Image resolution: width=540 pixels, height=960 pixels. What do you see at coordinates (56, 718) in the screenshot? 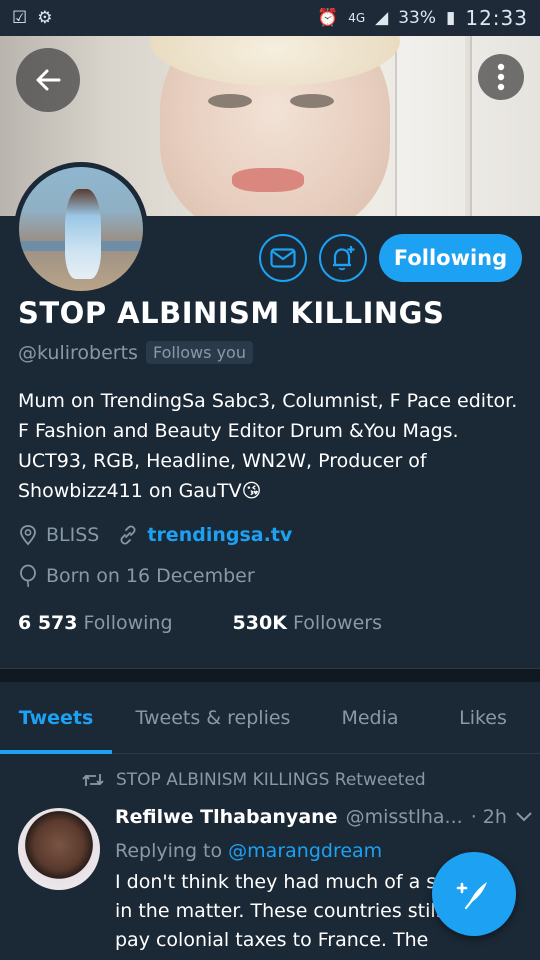
I see `tab-tweets: Tweets` at bounding box center [56, 718].